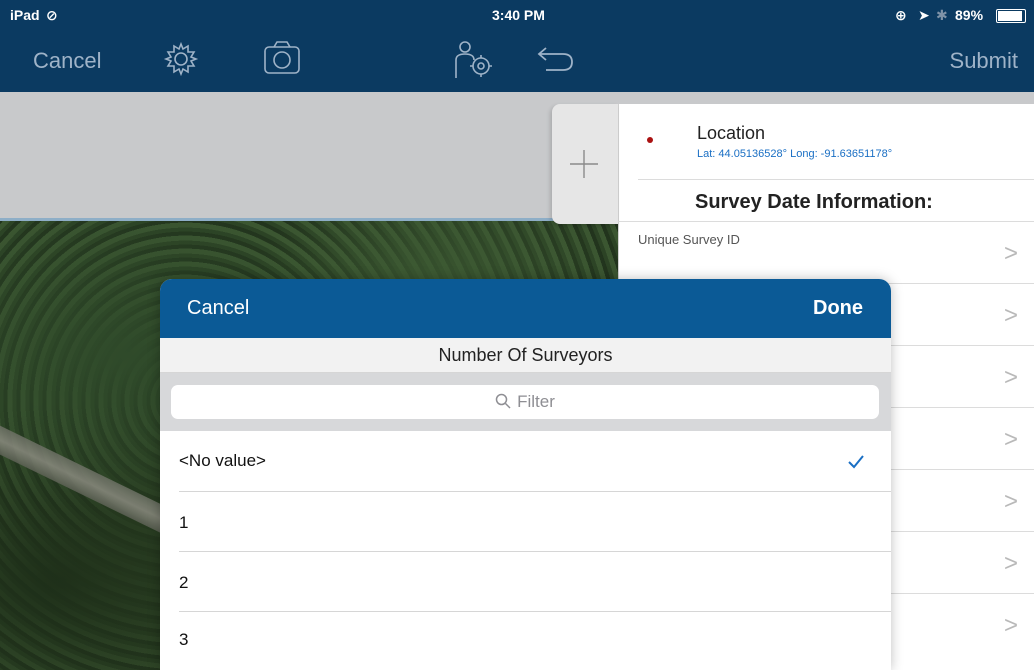 Image resolution: width=1034 pixels, height=670 pixels. I want to click on camera-icon, so click(282, 58).